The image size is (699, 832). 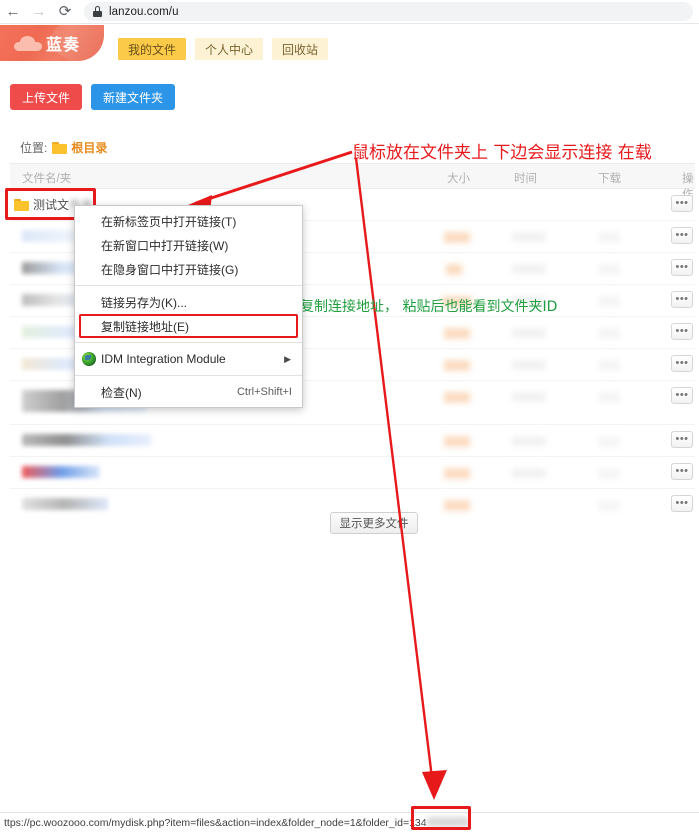 I want to click on reload-icon: ⟳, so click(x=65, y=12).